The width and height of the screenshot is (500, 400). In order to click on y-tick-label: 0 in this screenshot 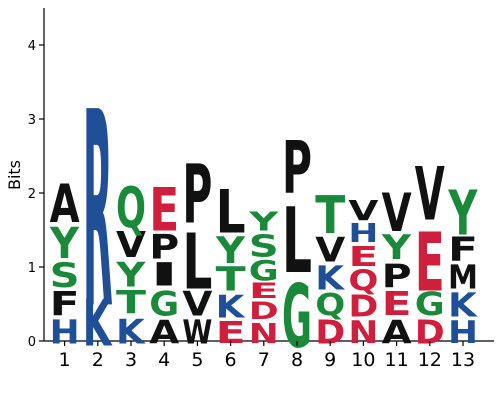, I will do `click(32, 342)`.